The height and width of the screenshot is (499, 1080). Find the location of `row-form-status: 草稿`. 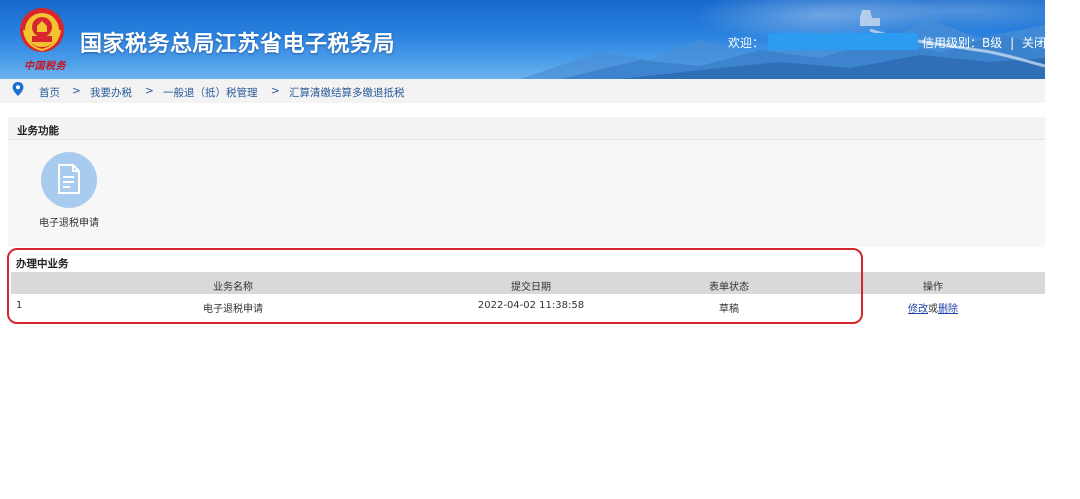

row-form-status: 草稿 is located at coordinates (729, 309).